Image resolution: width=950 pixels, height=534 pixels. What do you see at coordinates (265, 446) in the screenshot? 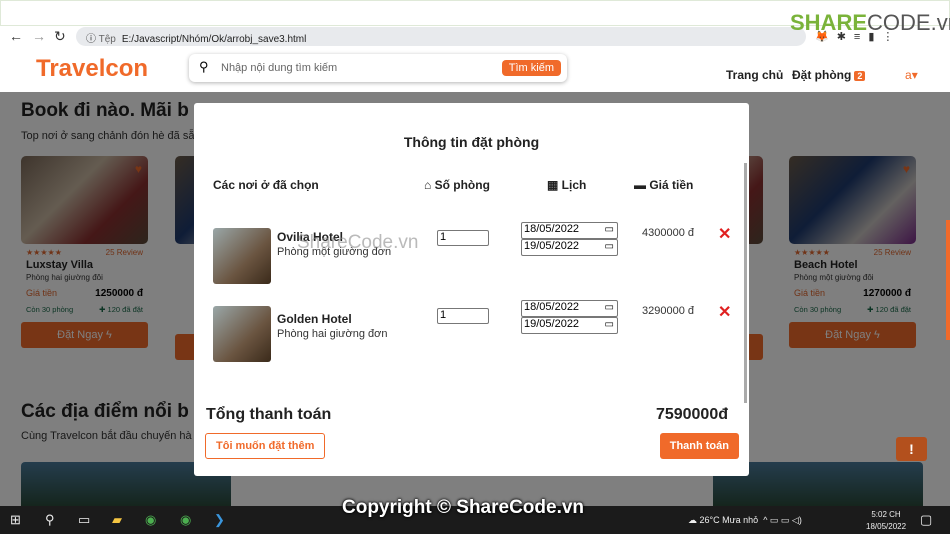
I see `add-more-button: Tôi muốn đặt thêm` at bounding box center [265, 446].